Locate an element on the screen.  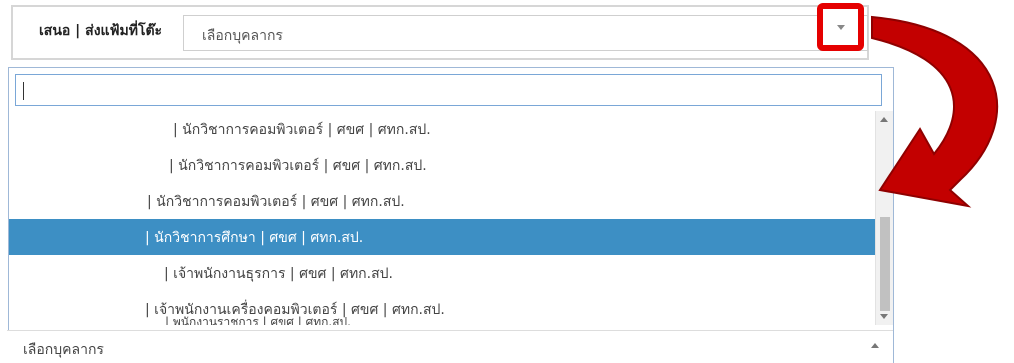
top-form-label: เสนอ | ส่งแฟ้มที่โต๊ะ is located at coordinates (101, 31).